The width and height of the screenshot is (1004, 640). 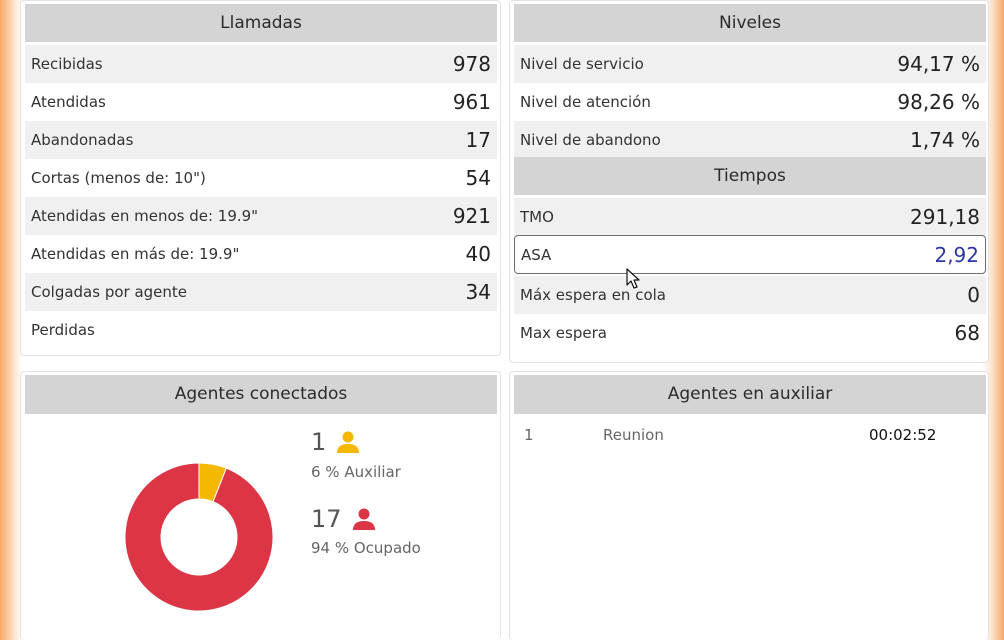 I want to click on llamadas-title: Llamadas, so click(x=261, y=23).